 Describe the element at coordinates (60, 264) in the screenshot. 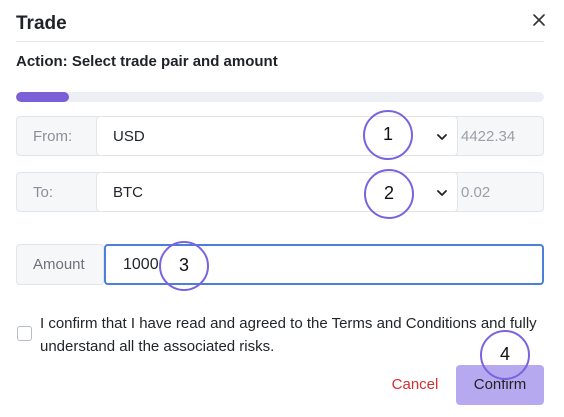

I see `amount-label: Amount` at that location.